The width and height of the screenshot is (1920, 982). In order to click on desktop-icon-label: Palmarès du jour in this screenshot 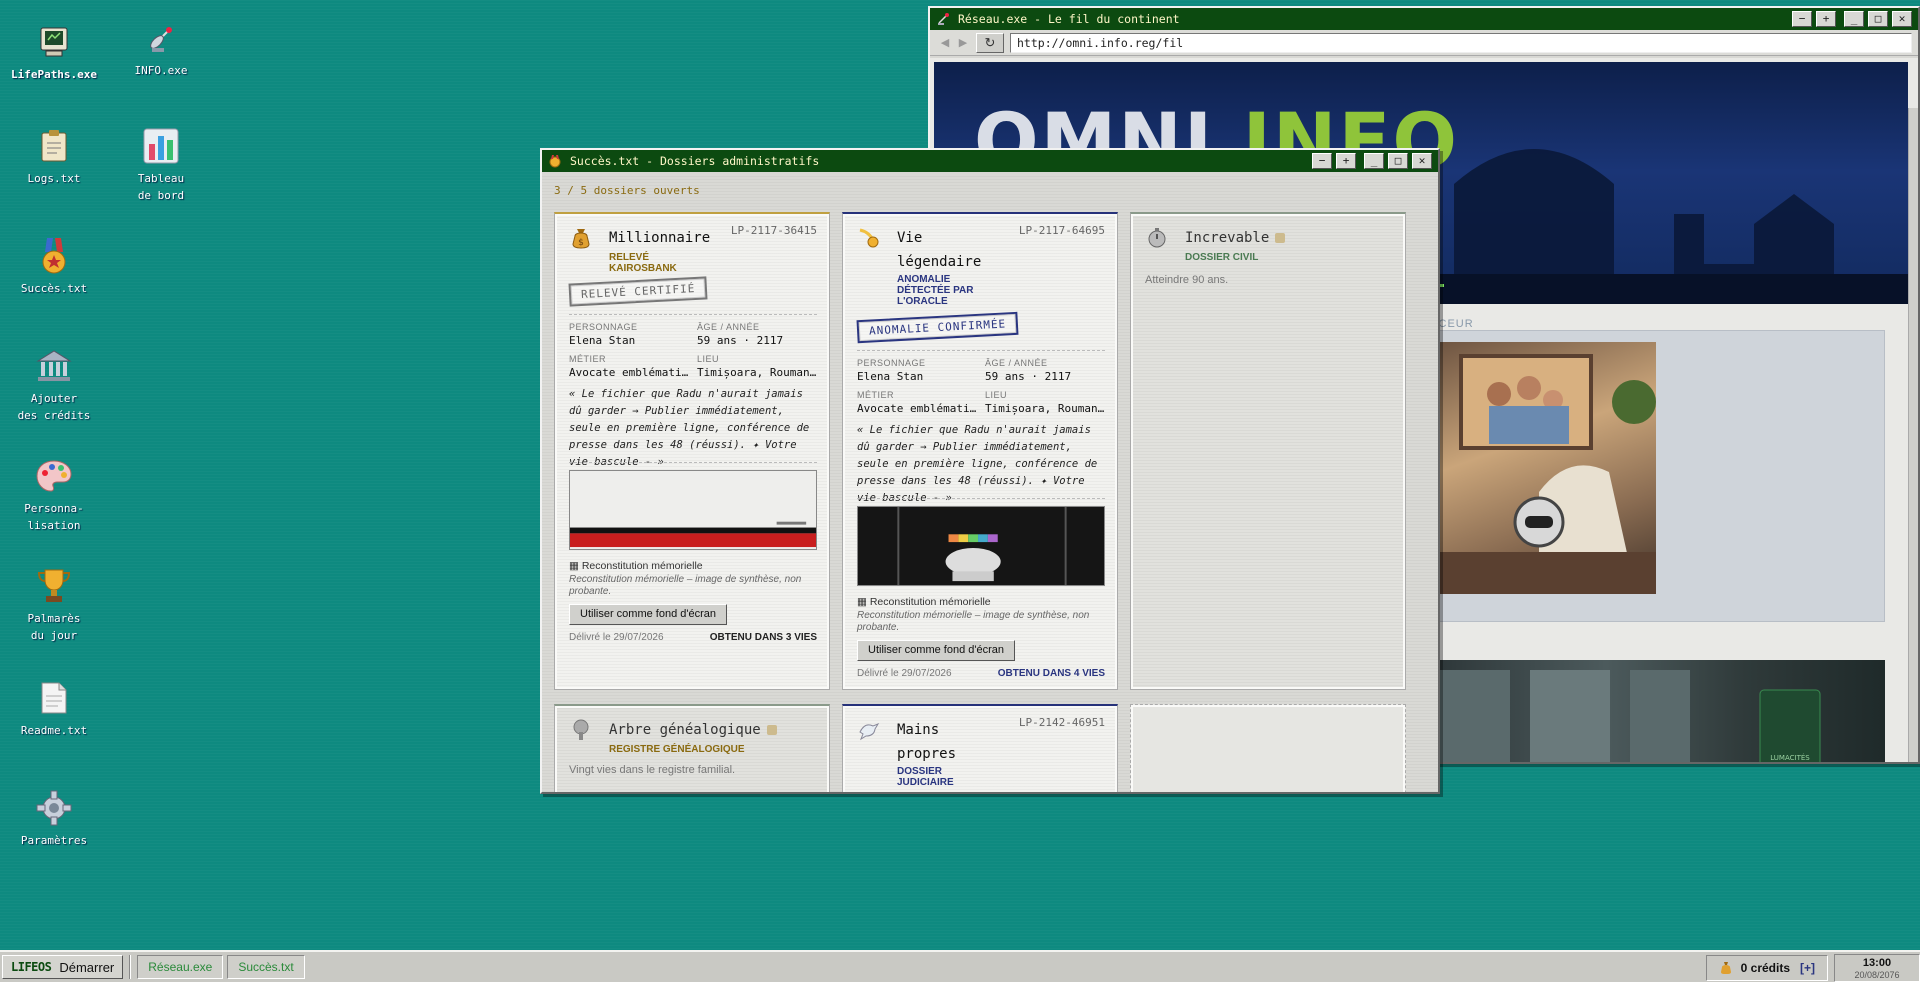, I will do `click(54, 627)`.